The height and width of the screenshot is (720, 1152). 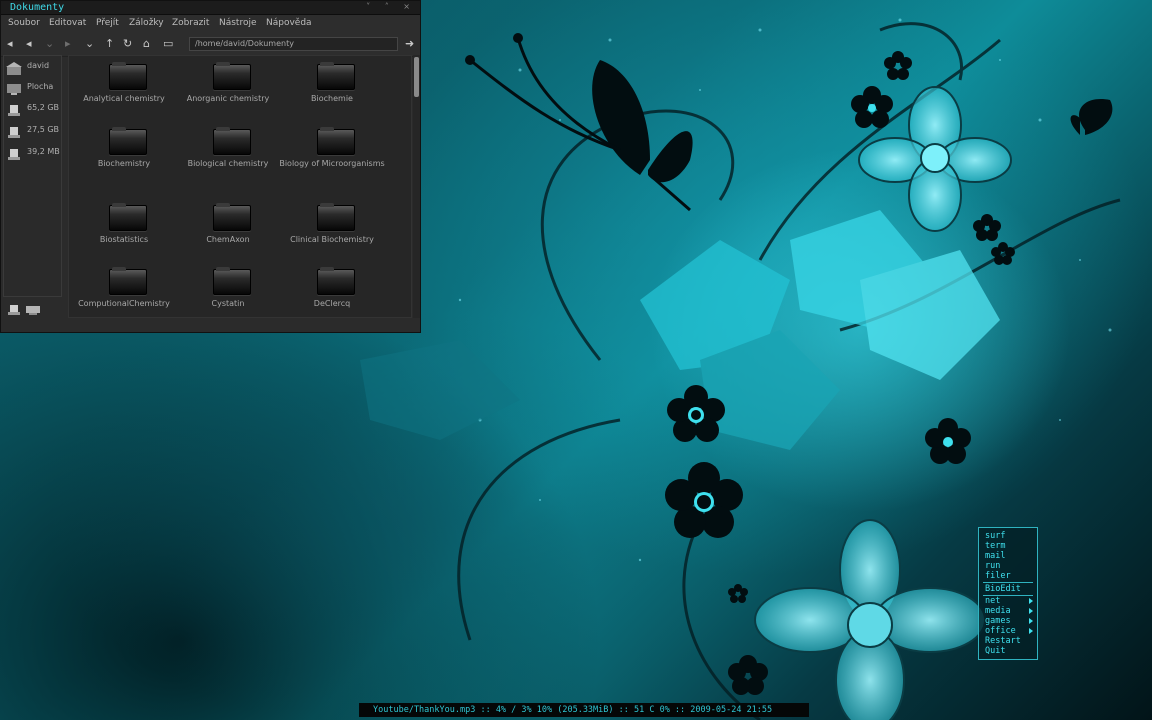 I want to click on menu-item-run: run, so click(x=992, y=566).